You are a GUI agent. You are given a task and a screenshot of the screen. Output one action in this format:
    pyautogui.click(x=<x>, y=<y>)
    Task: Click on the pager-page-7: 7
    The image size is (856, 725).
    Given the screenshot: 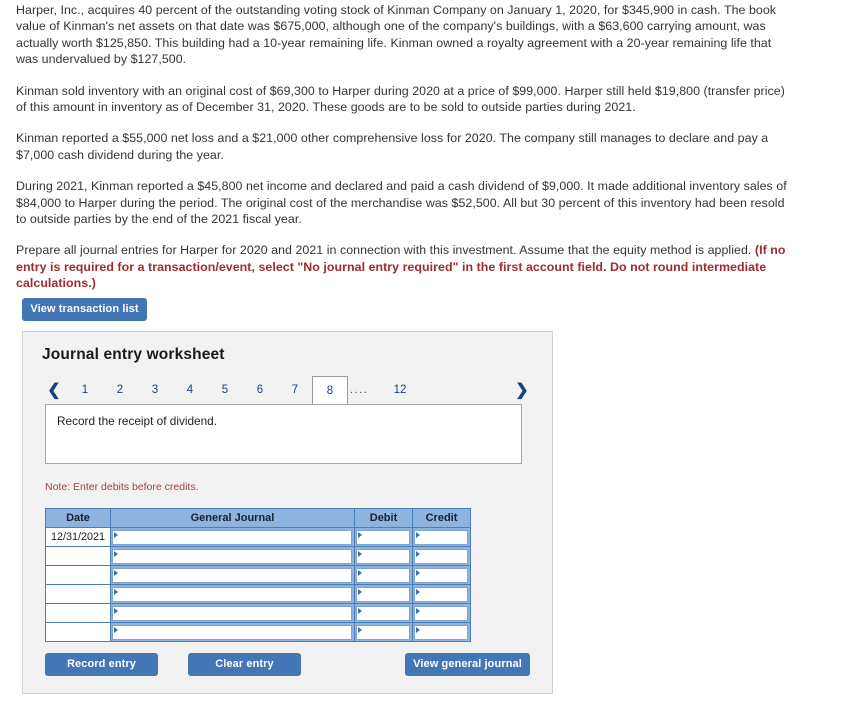 What is the action you would take?
    pyautogui.click(x=295, y=390)
    